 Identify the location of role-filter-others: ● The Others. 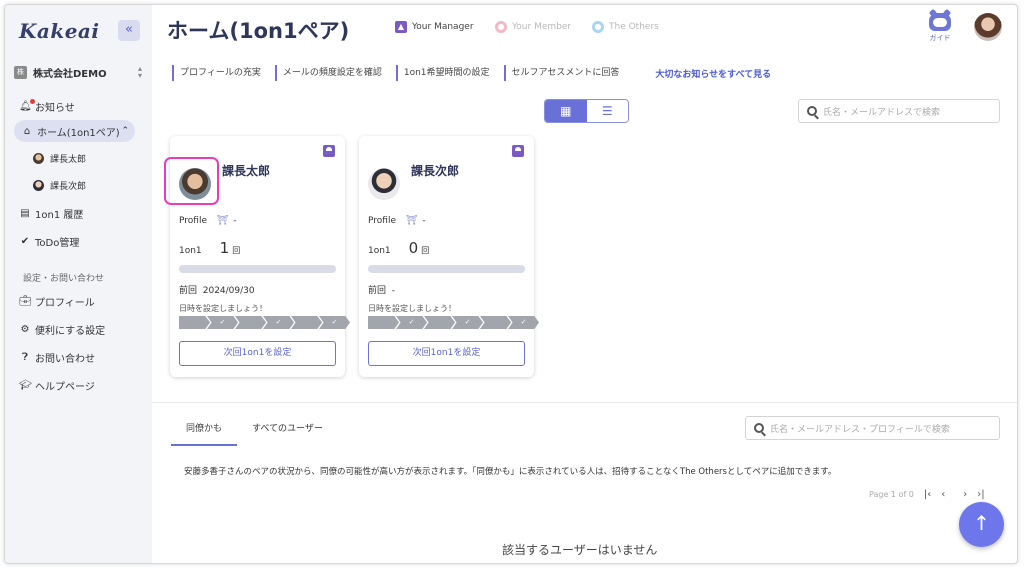
(625, 27).